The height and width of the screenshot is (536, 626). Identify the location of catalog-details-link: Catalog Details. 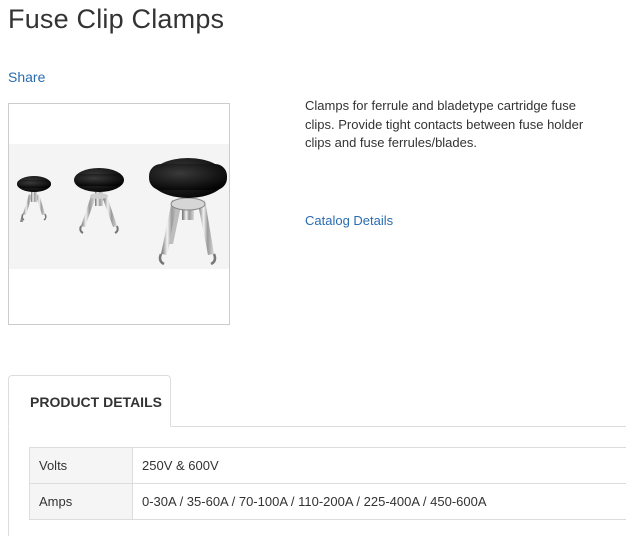
(349, 220).